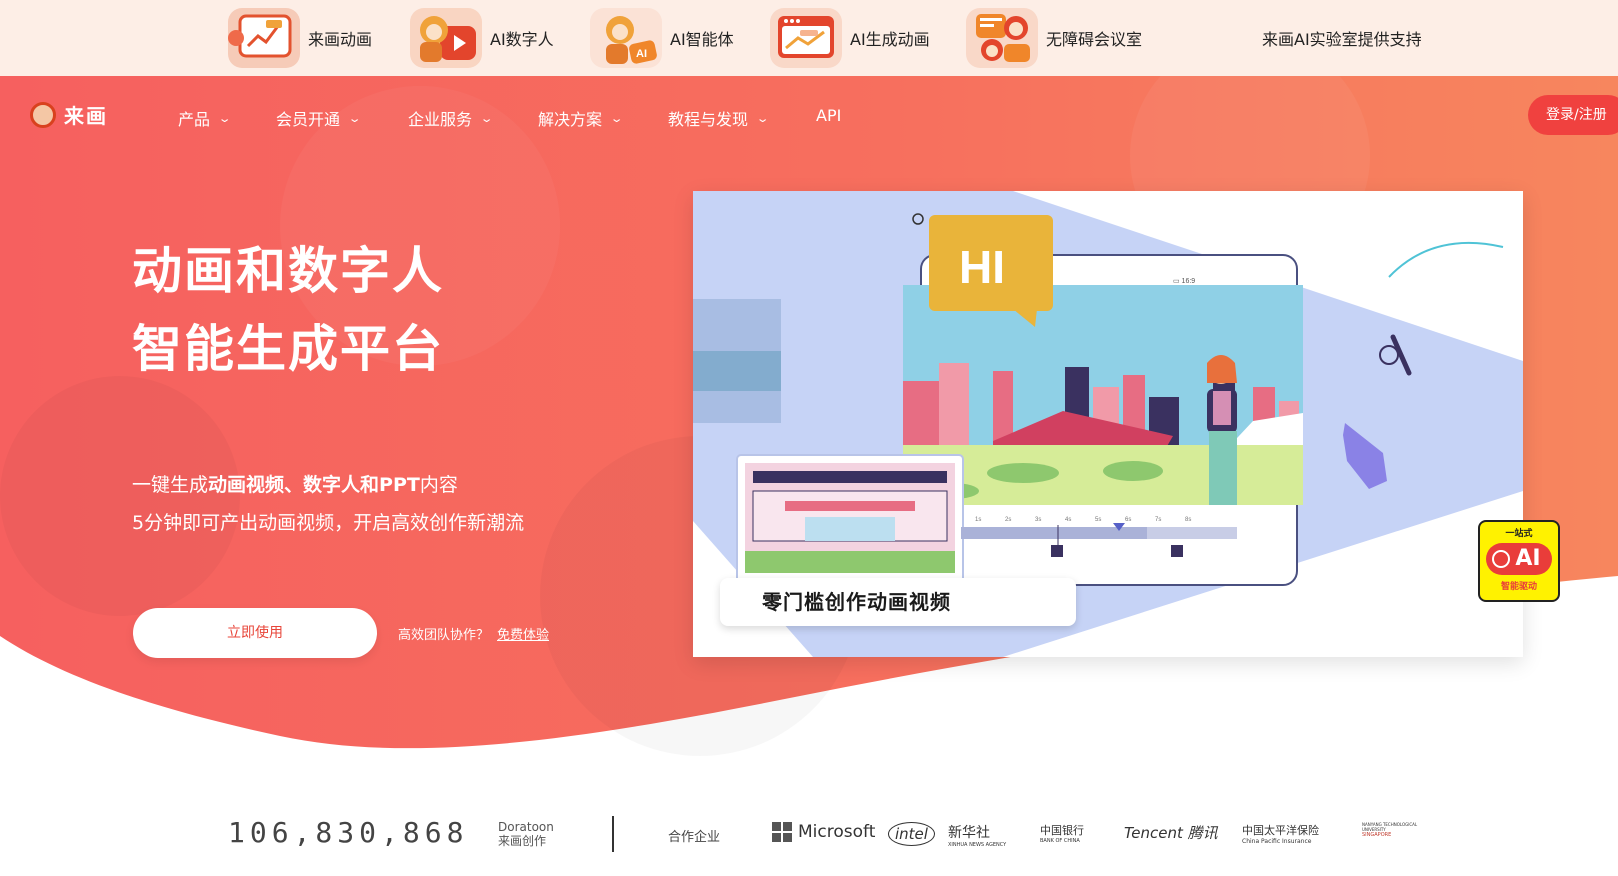 Image resolution: width=1618 pixels, height=876 pixels. Describe the element at coordinates (522, 39) in the screenshot. I see `product-label: AI数字人` at that location.